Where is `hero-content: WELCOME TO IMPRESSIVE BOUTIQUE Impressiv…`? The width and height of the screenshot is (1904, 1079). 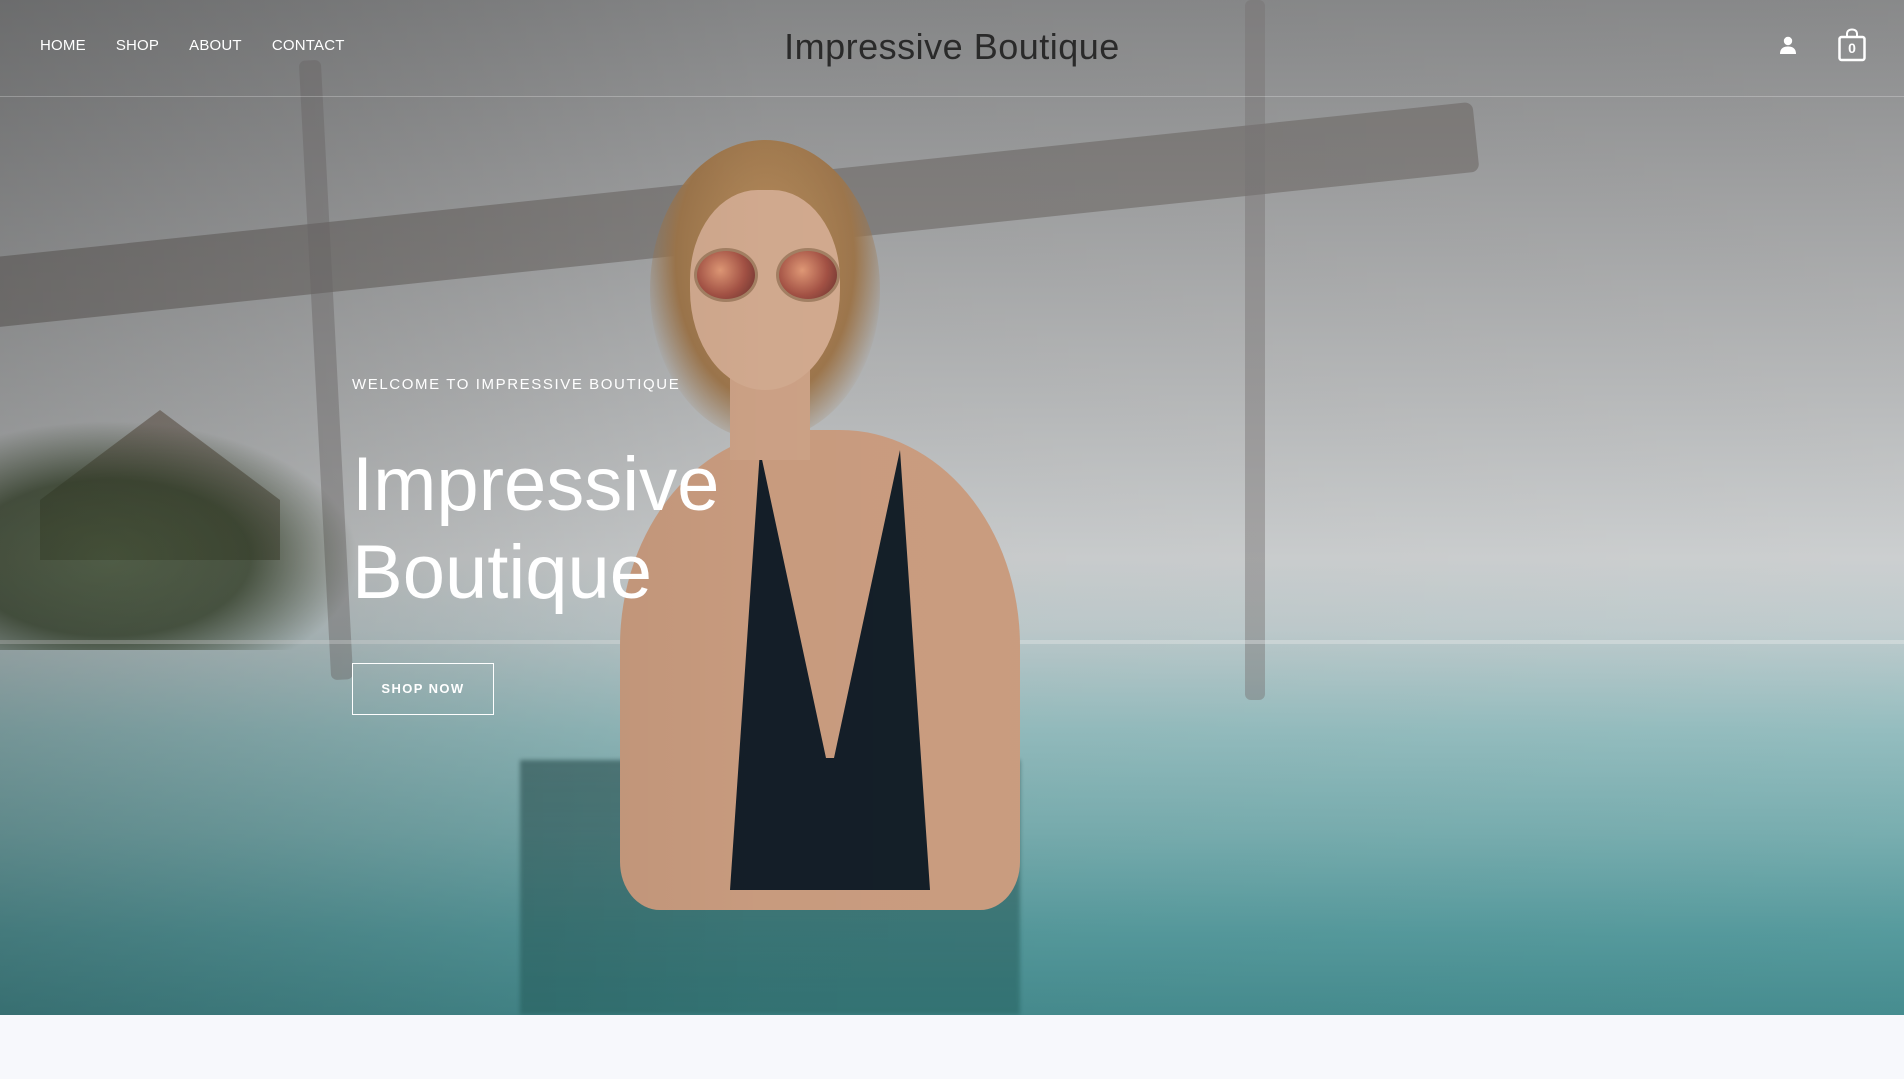
hero-content: WELCOME TO IMPRESSIVE BOUTIQUE Impressiv… is located at coordinates (562, 545).